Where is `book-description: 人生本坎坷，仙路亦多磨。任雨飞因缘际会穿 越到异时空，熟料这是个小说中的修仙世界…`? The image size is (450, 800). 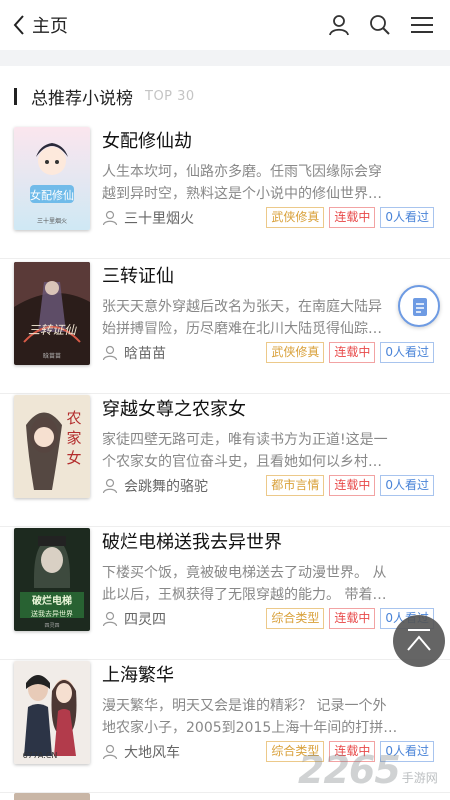 book-description: 人生本坎坷，仙路亦多磨。任雨飞因缘际会穿 越到异时空，熟料这是个小说中的修仙世界… is located at coordinates (242, 183).